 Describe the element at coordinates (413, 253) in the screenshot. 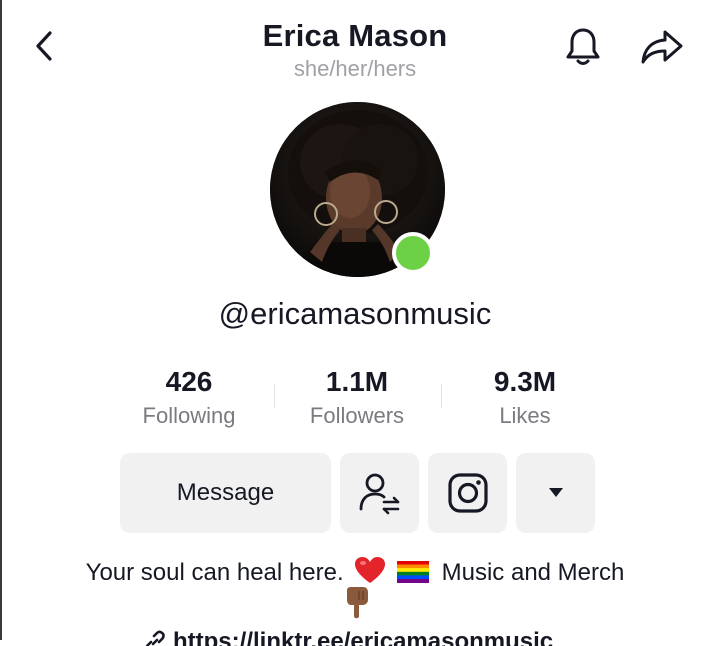

I see `online-status-dot` at that location.